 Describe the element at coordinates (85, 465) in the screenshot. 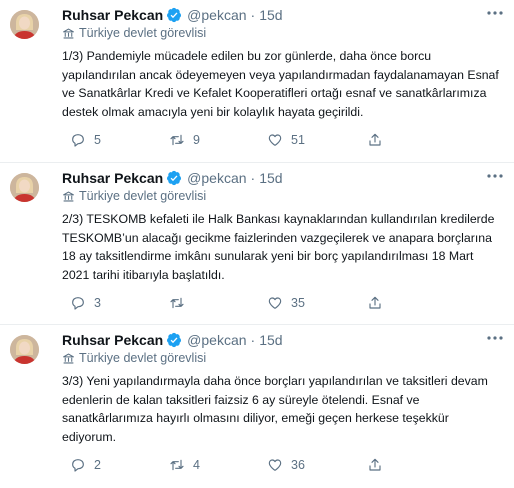

I see `reply-button: 2` at that location.